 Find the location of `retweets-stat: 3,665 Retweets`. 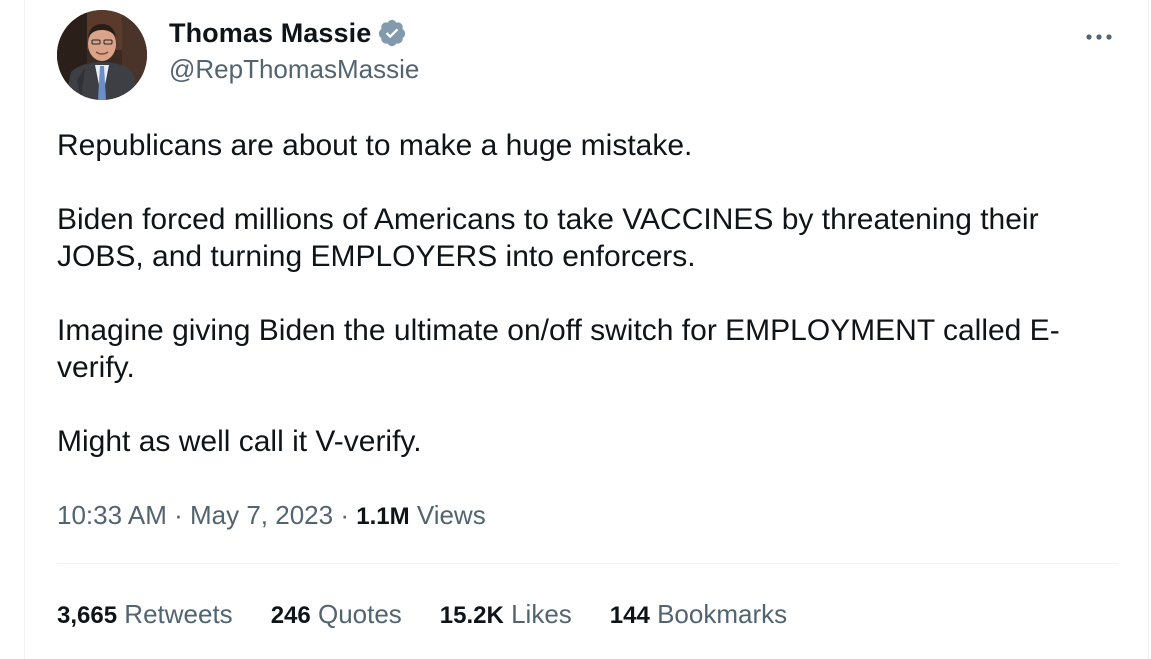

retweets-stat: 3,665 Retweets is located at coordinates (145, 614).